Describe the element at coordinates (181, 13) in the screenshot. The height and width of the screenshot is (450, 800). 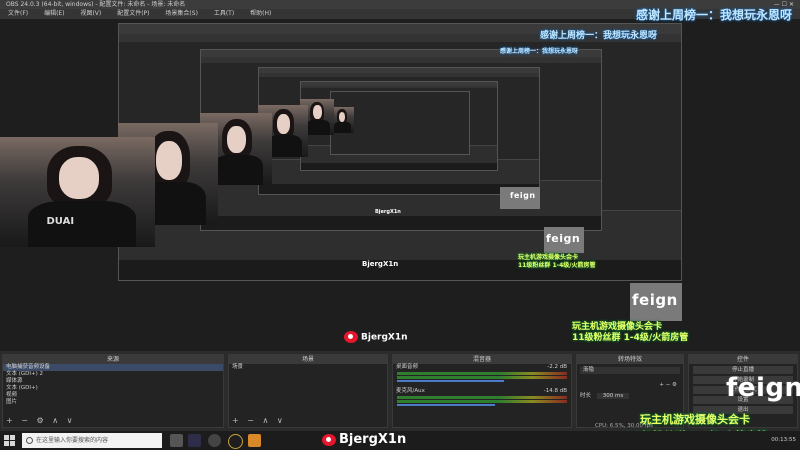
I see `menu-scene-collection: 场景集合(S)` at that location.